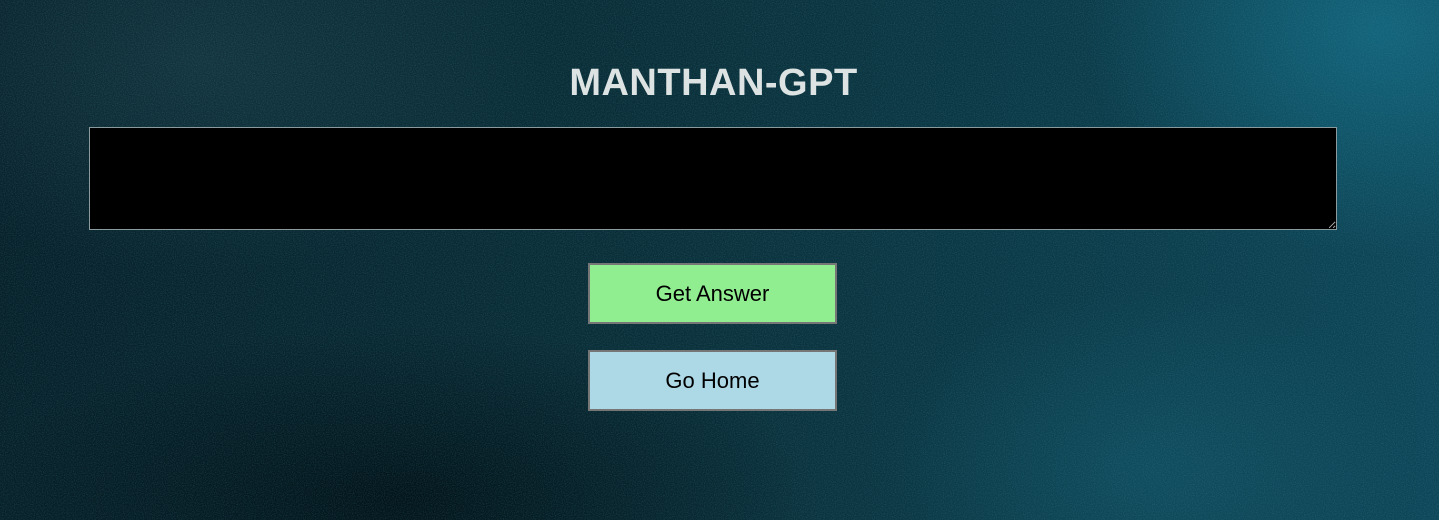 This screenshot has width=1439, height=520. What do you see at coordinates (712, 380) in the screenshot?
I see `go-home-button: Go Home` at bounding box center [712, 380].